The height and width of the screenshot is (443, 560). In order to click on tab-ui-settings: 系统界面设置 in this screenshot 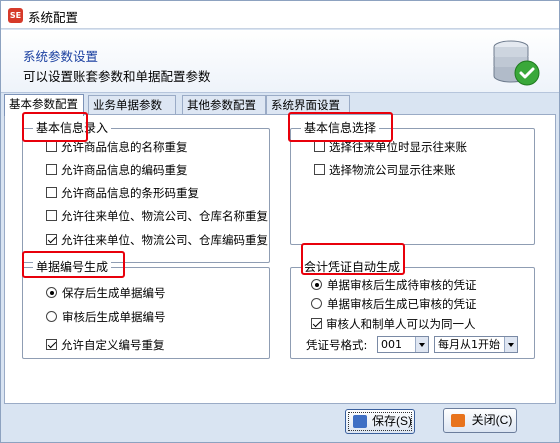, I will do `click(308, 105)`.